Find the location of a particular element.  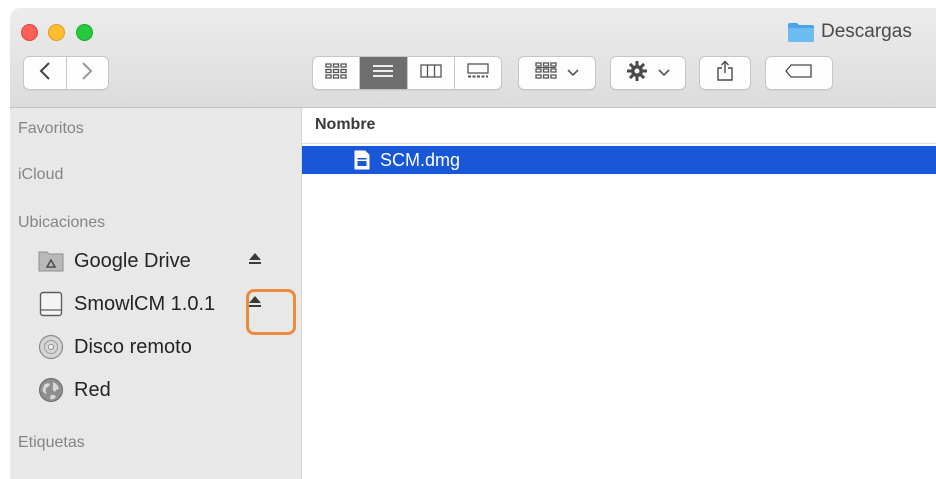

icon-view-button is located at coordinates (336, 73).